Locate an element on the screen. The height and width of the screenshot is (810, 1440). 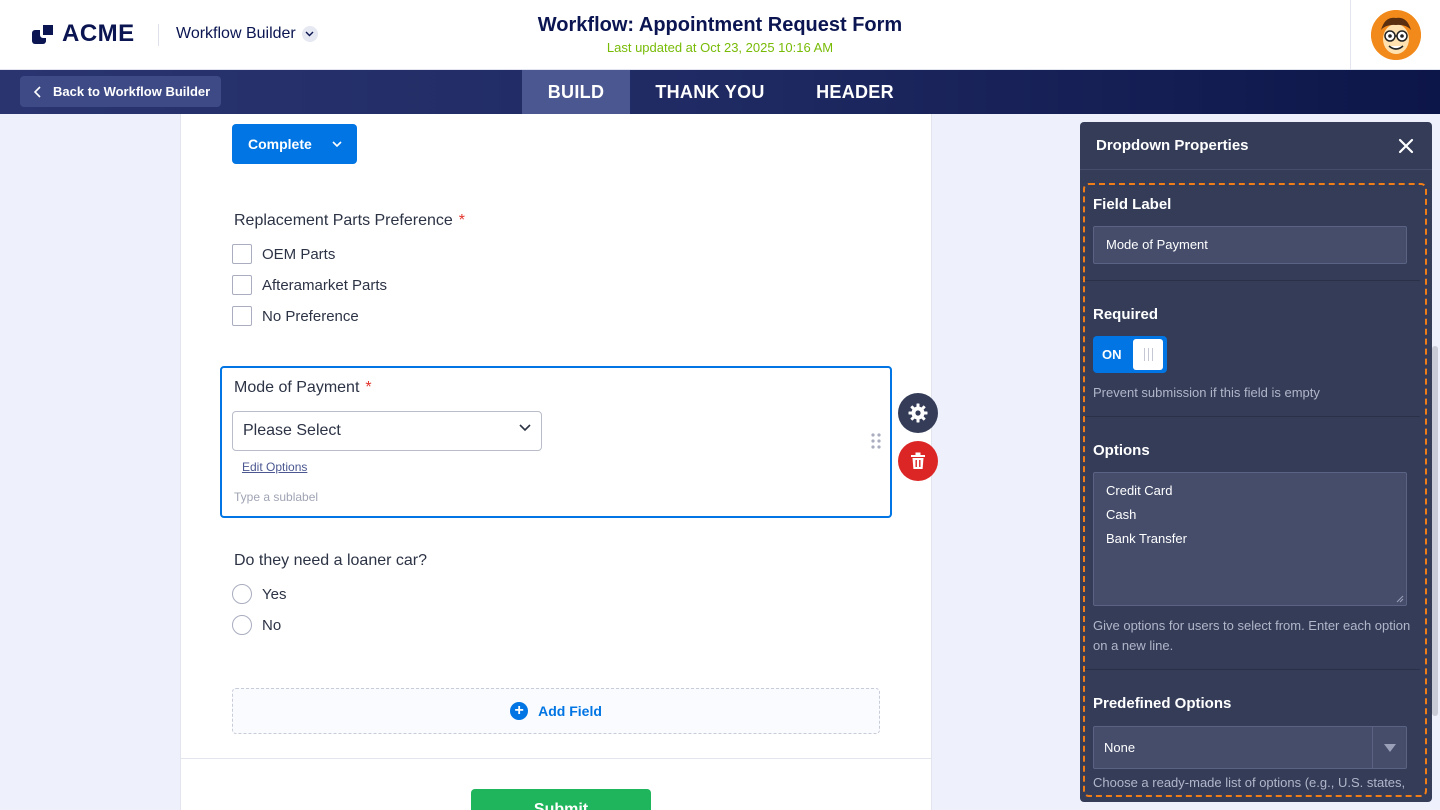
app-switcher-label: Workflow Builder is located at coordinates (236, 33).